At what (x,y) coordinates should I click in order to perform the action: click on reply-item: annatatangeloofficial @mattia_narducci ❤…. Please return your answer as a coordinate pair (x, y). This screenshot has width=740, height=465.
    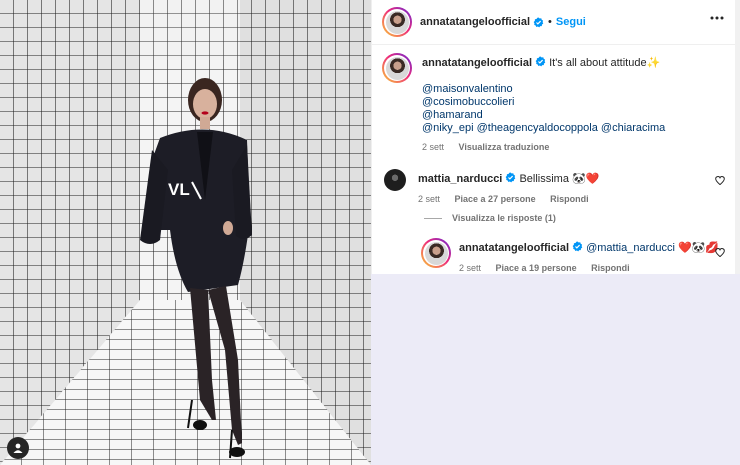
    Looking at the image, I should click on (570, 256).